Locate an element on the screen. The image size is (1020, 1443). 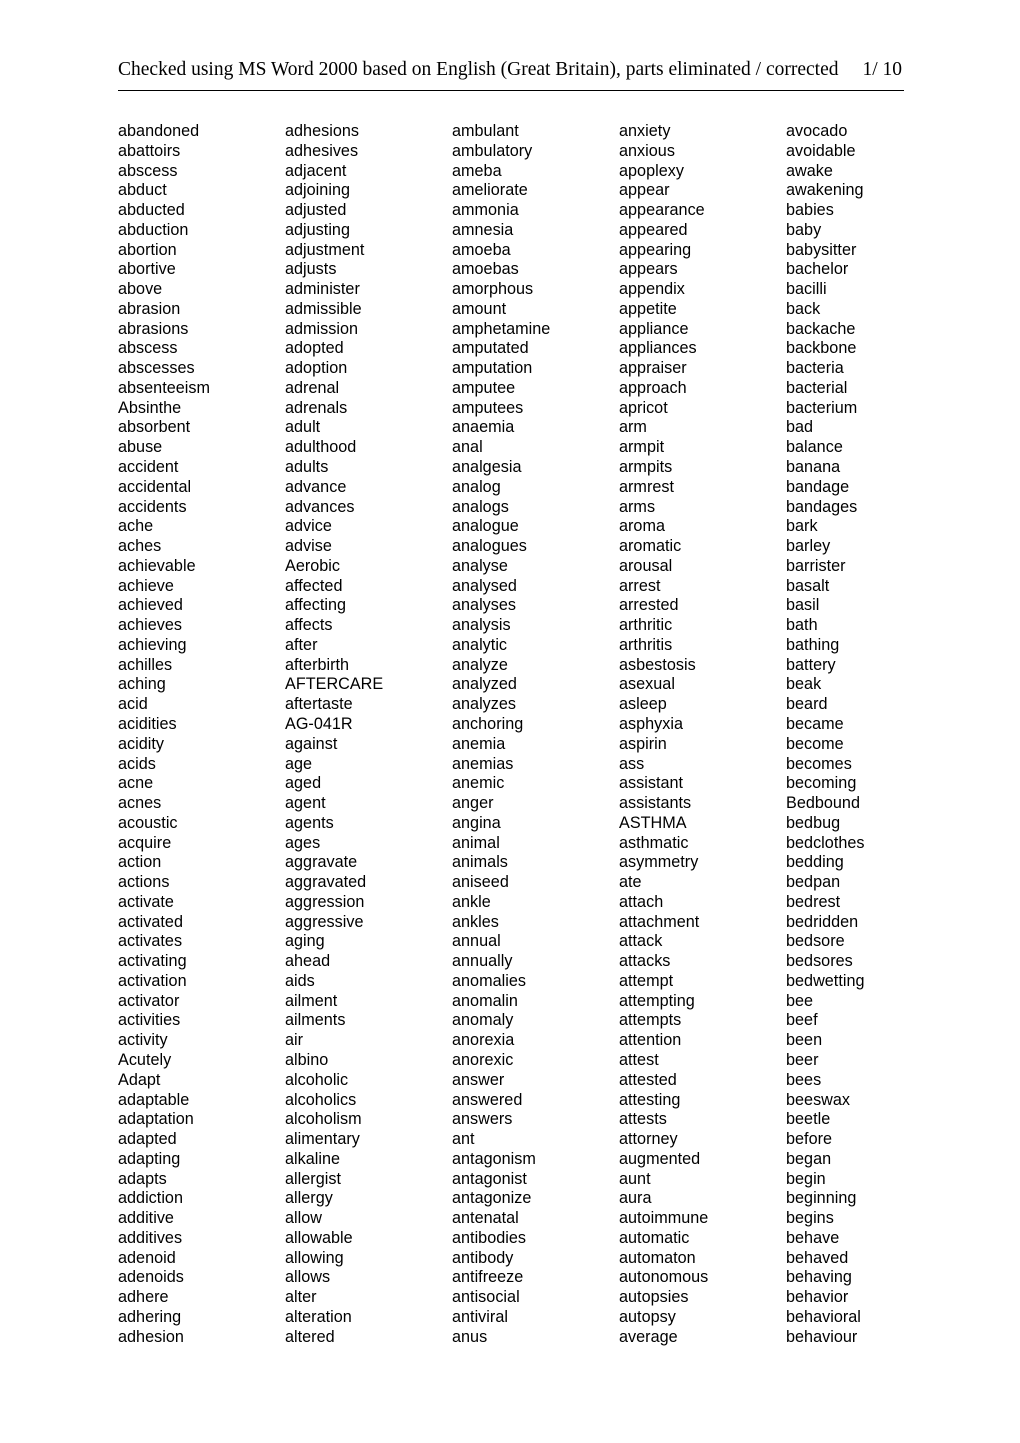
word-entry: antibody is located at coordinates (483, 1257).